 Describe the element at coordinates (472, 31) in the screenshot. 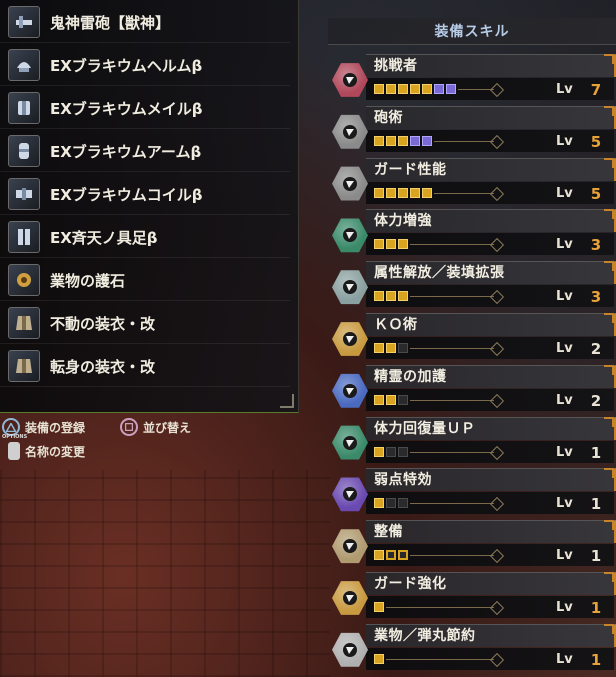

I see `skills-header: 装備スキル` at that location.